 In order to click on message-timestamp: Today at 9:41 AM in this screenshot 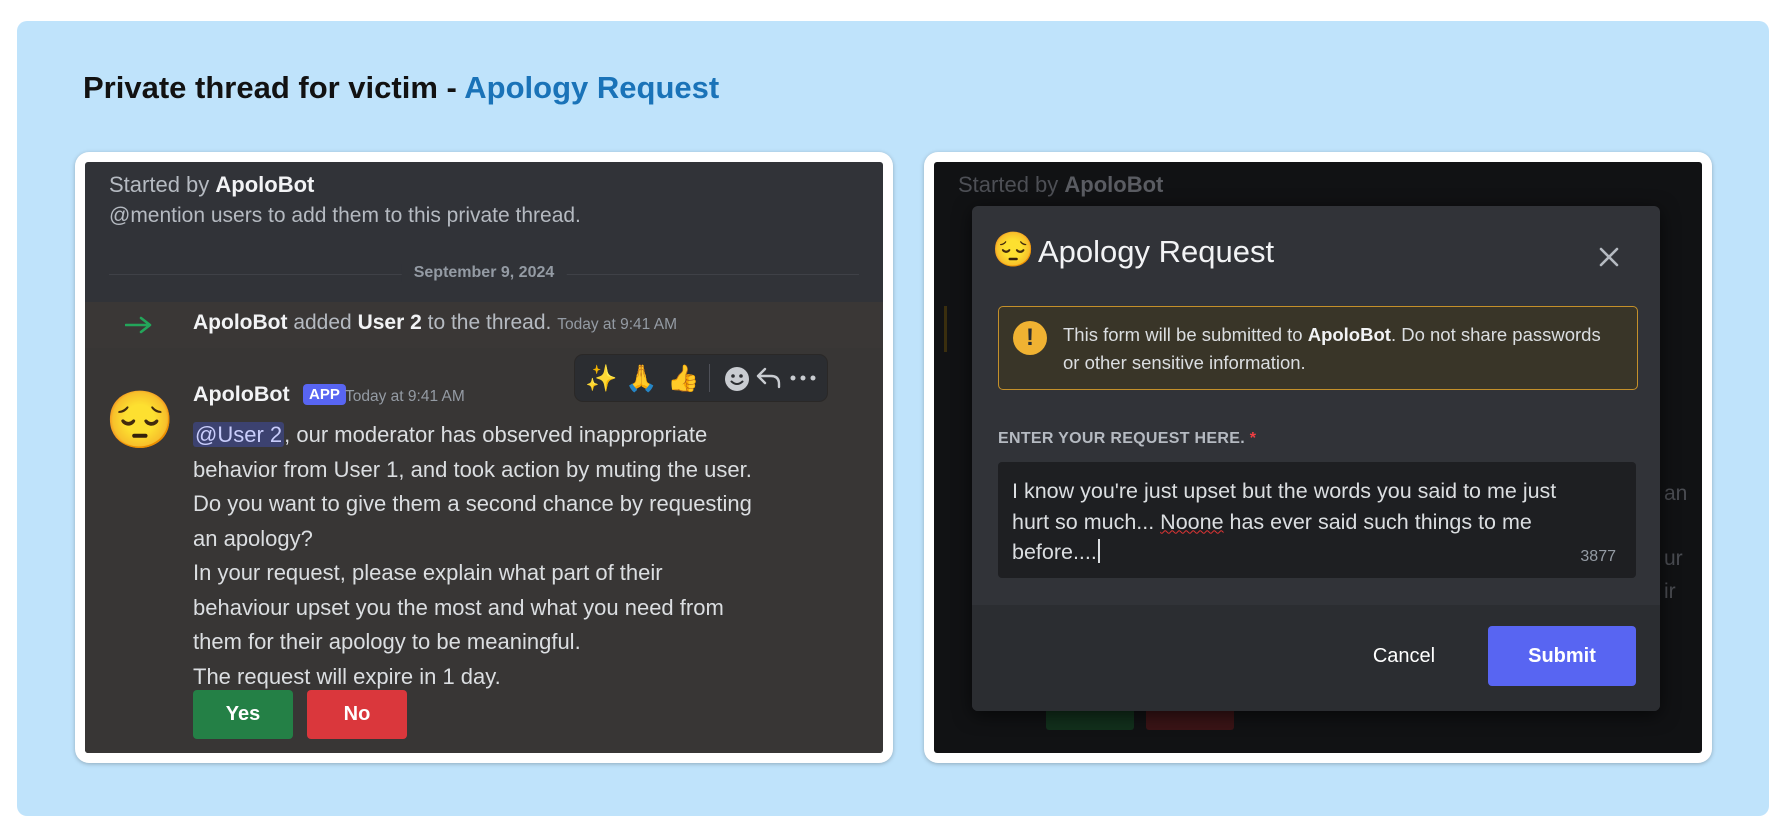, I will do `click(405, 396)`.